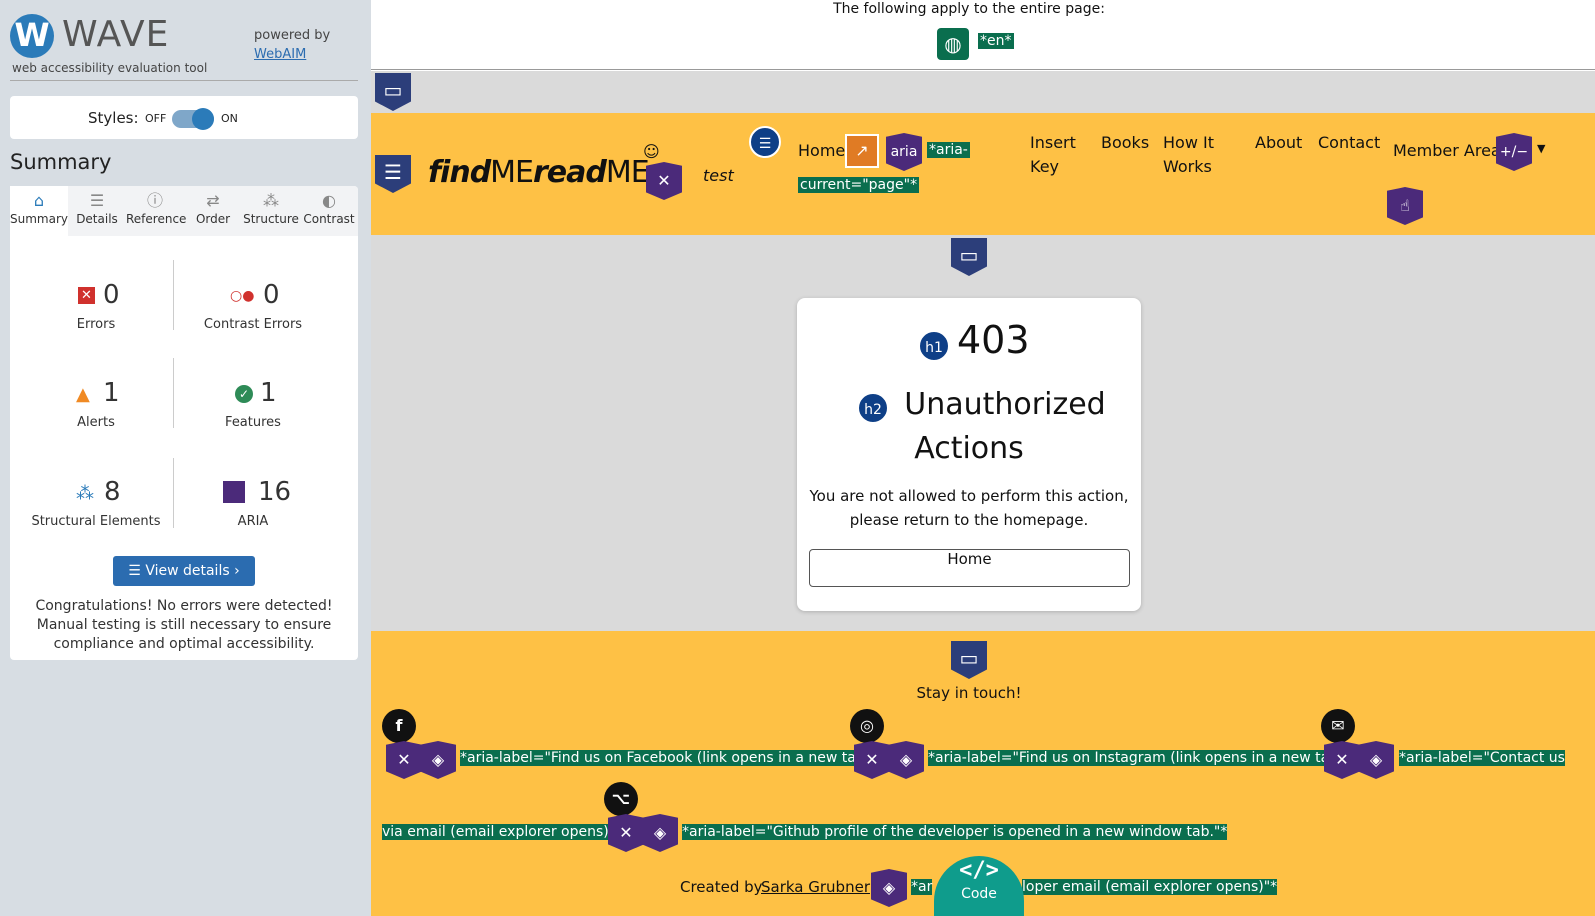 The width and height of the screenshot is (1595, 916). I want to click on error-code-heading: 403, so click(993, 340).